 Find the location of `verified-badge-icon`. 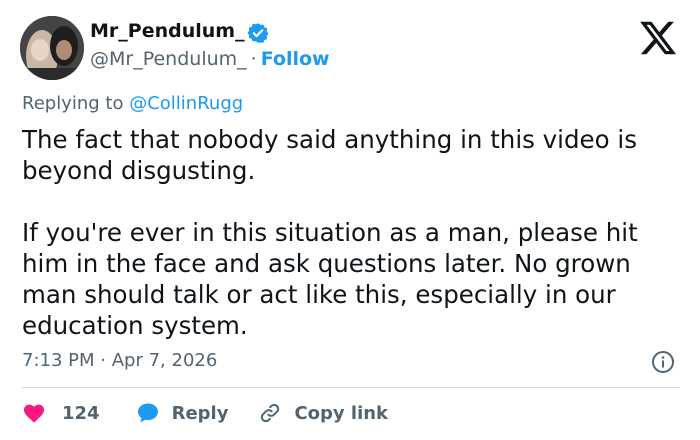

verified-badge-icon is located at coordinates (258, 33).